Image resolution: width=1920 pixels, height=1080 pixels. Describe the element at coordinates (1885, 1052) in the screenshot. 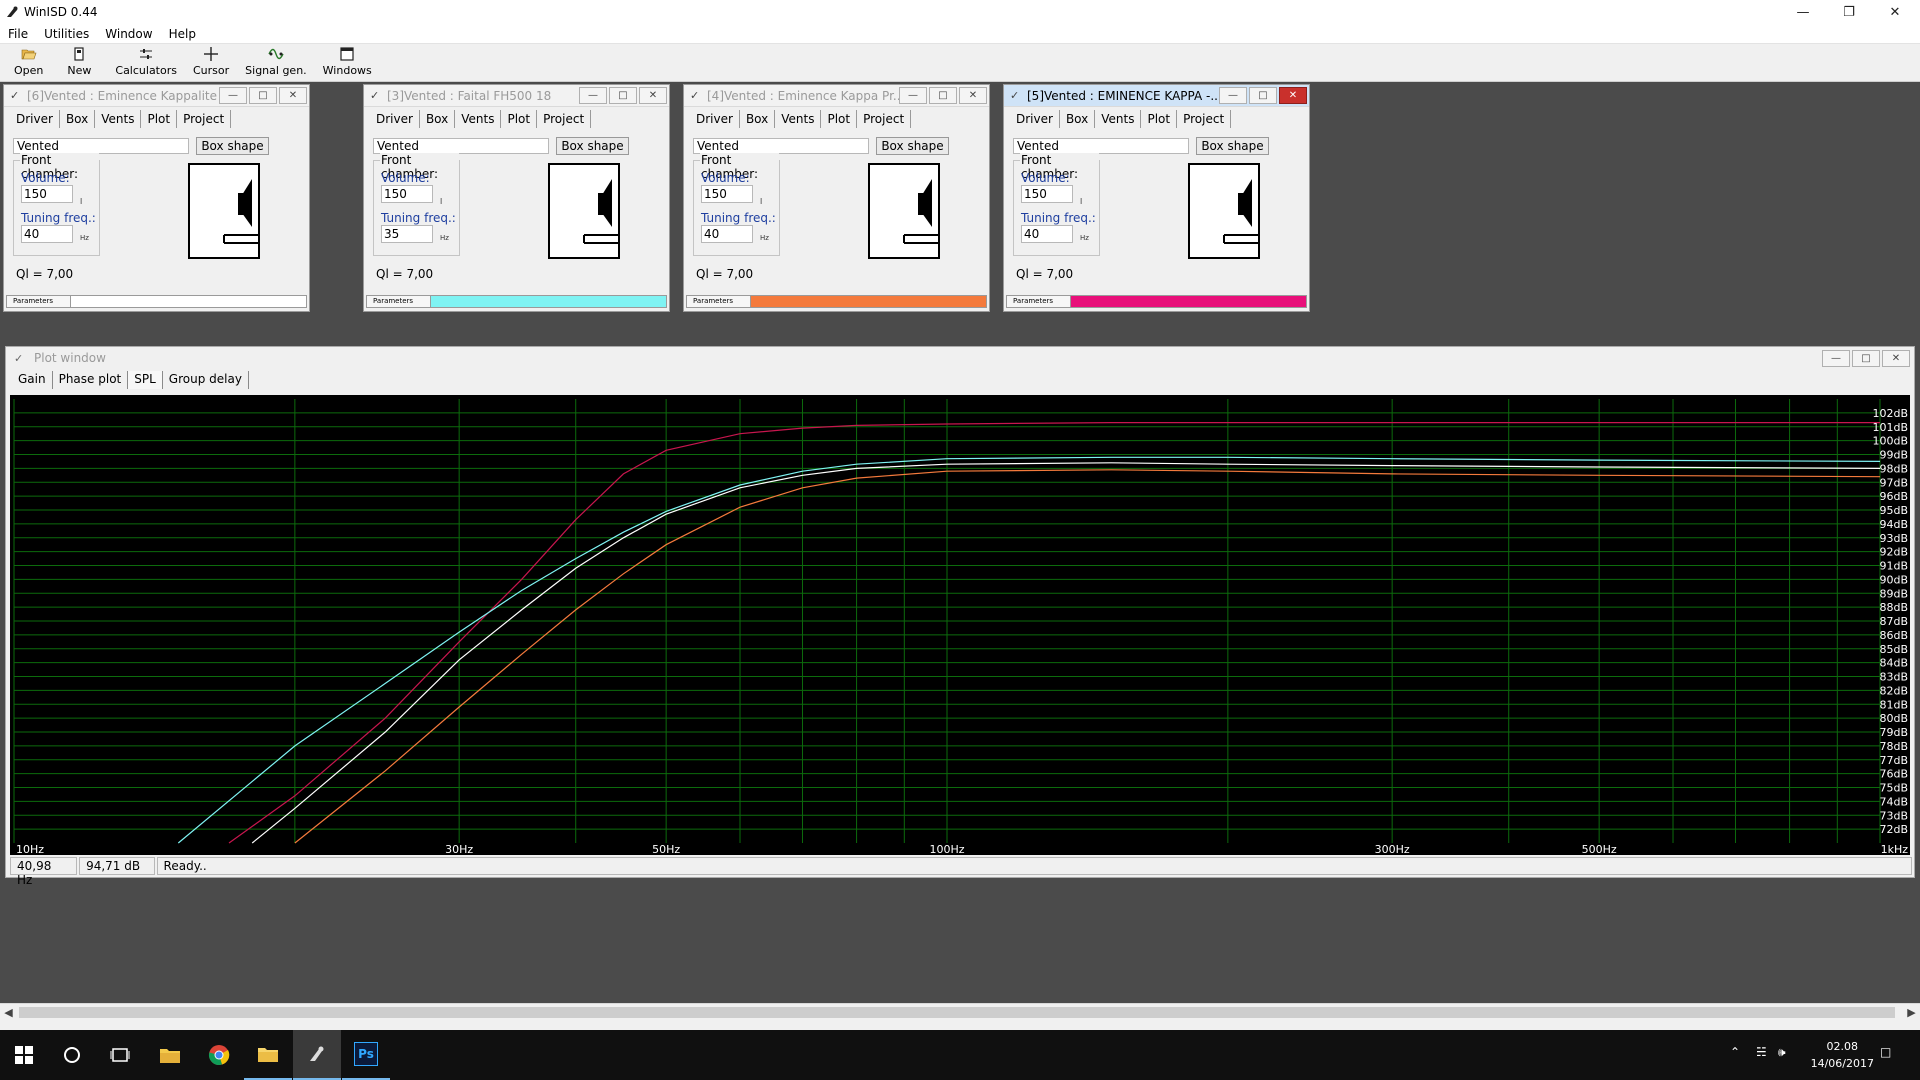

I see `notifications-icon: □` at that location.